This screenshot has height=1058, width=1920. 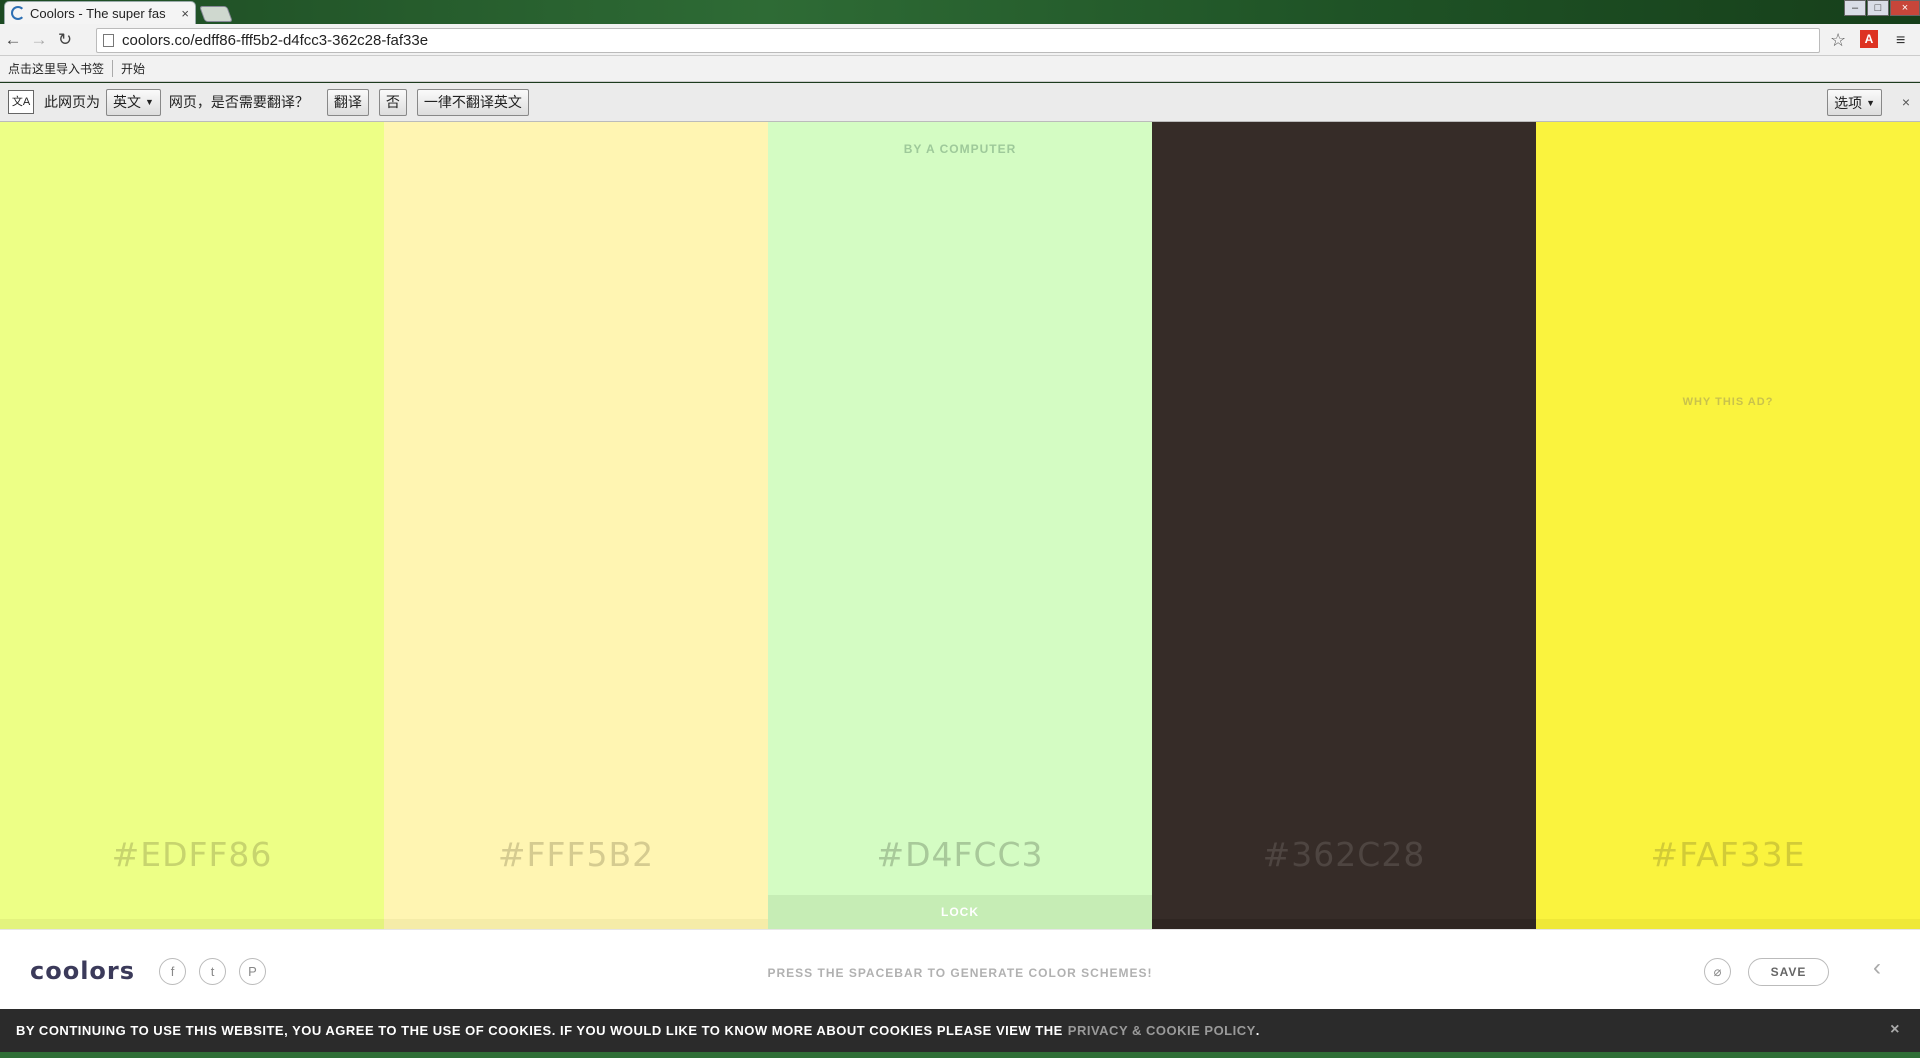 I want to click on lock-button: LOCK, so click(x=960, y=912).